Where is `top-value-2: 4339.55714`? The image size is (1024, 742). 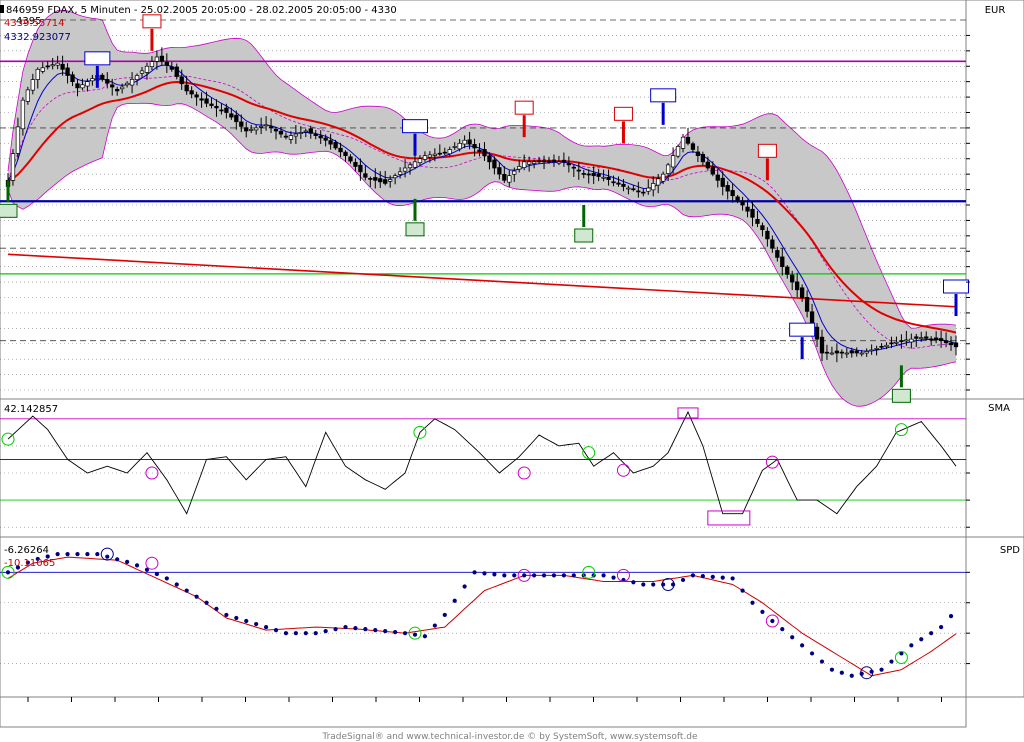 top-value-2: 4339.55714 is located at coordinates (34, 23).